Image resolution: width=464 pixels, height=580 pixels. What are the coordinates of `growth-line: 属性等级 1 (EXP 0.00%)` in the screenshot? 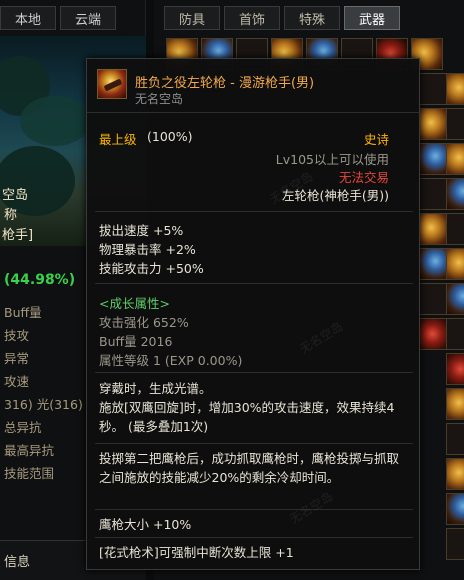 It's located at (171, 360).